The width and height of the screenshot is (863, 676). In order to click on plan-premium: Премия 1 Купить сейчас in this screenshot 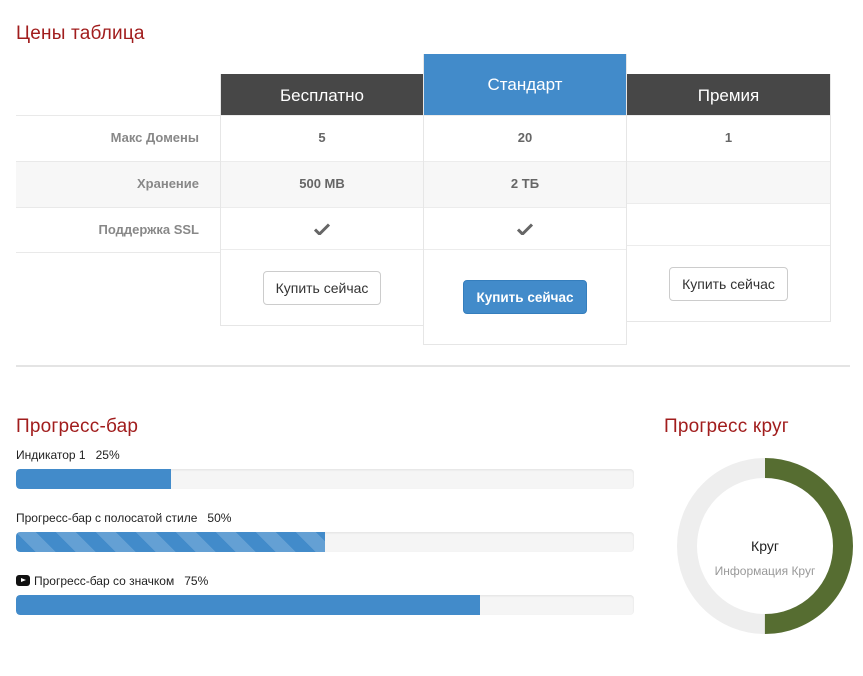, I will do `click(728, 198)`.